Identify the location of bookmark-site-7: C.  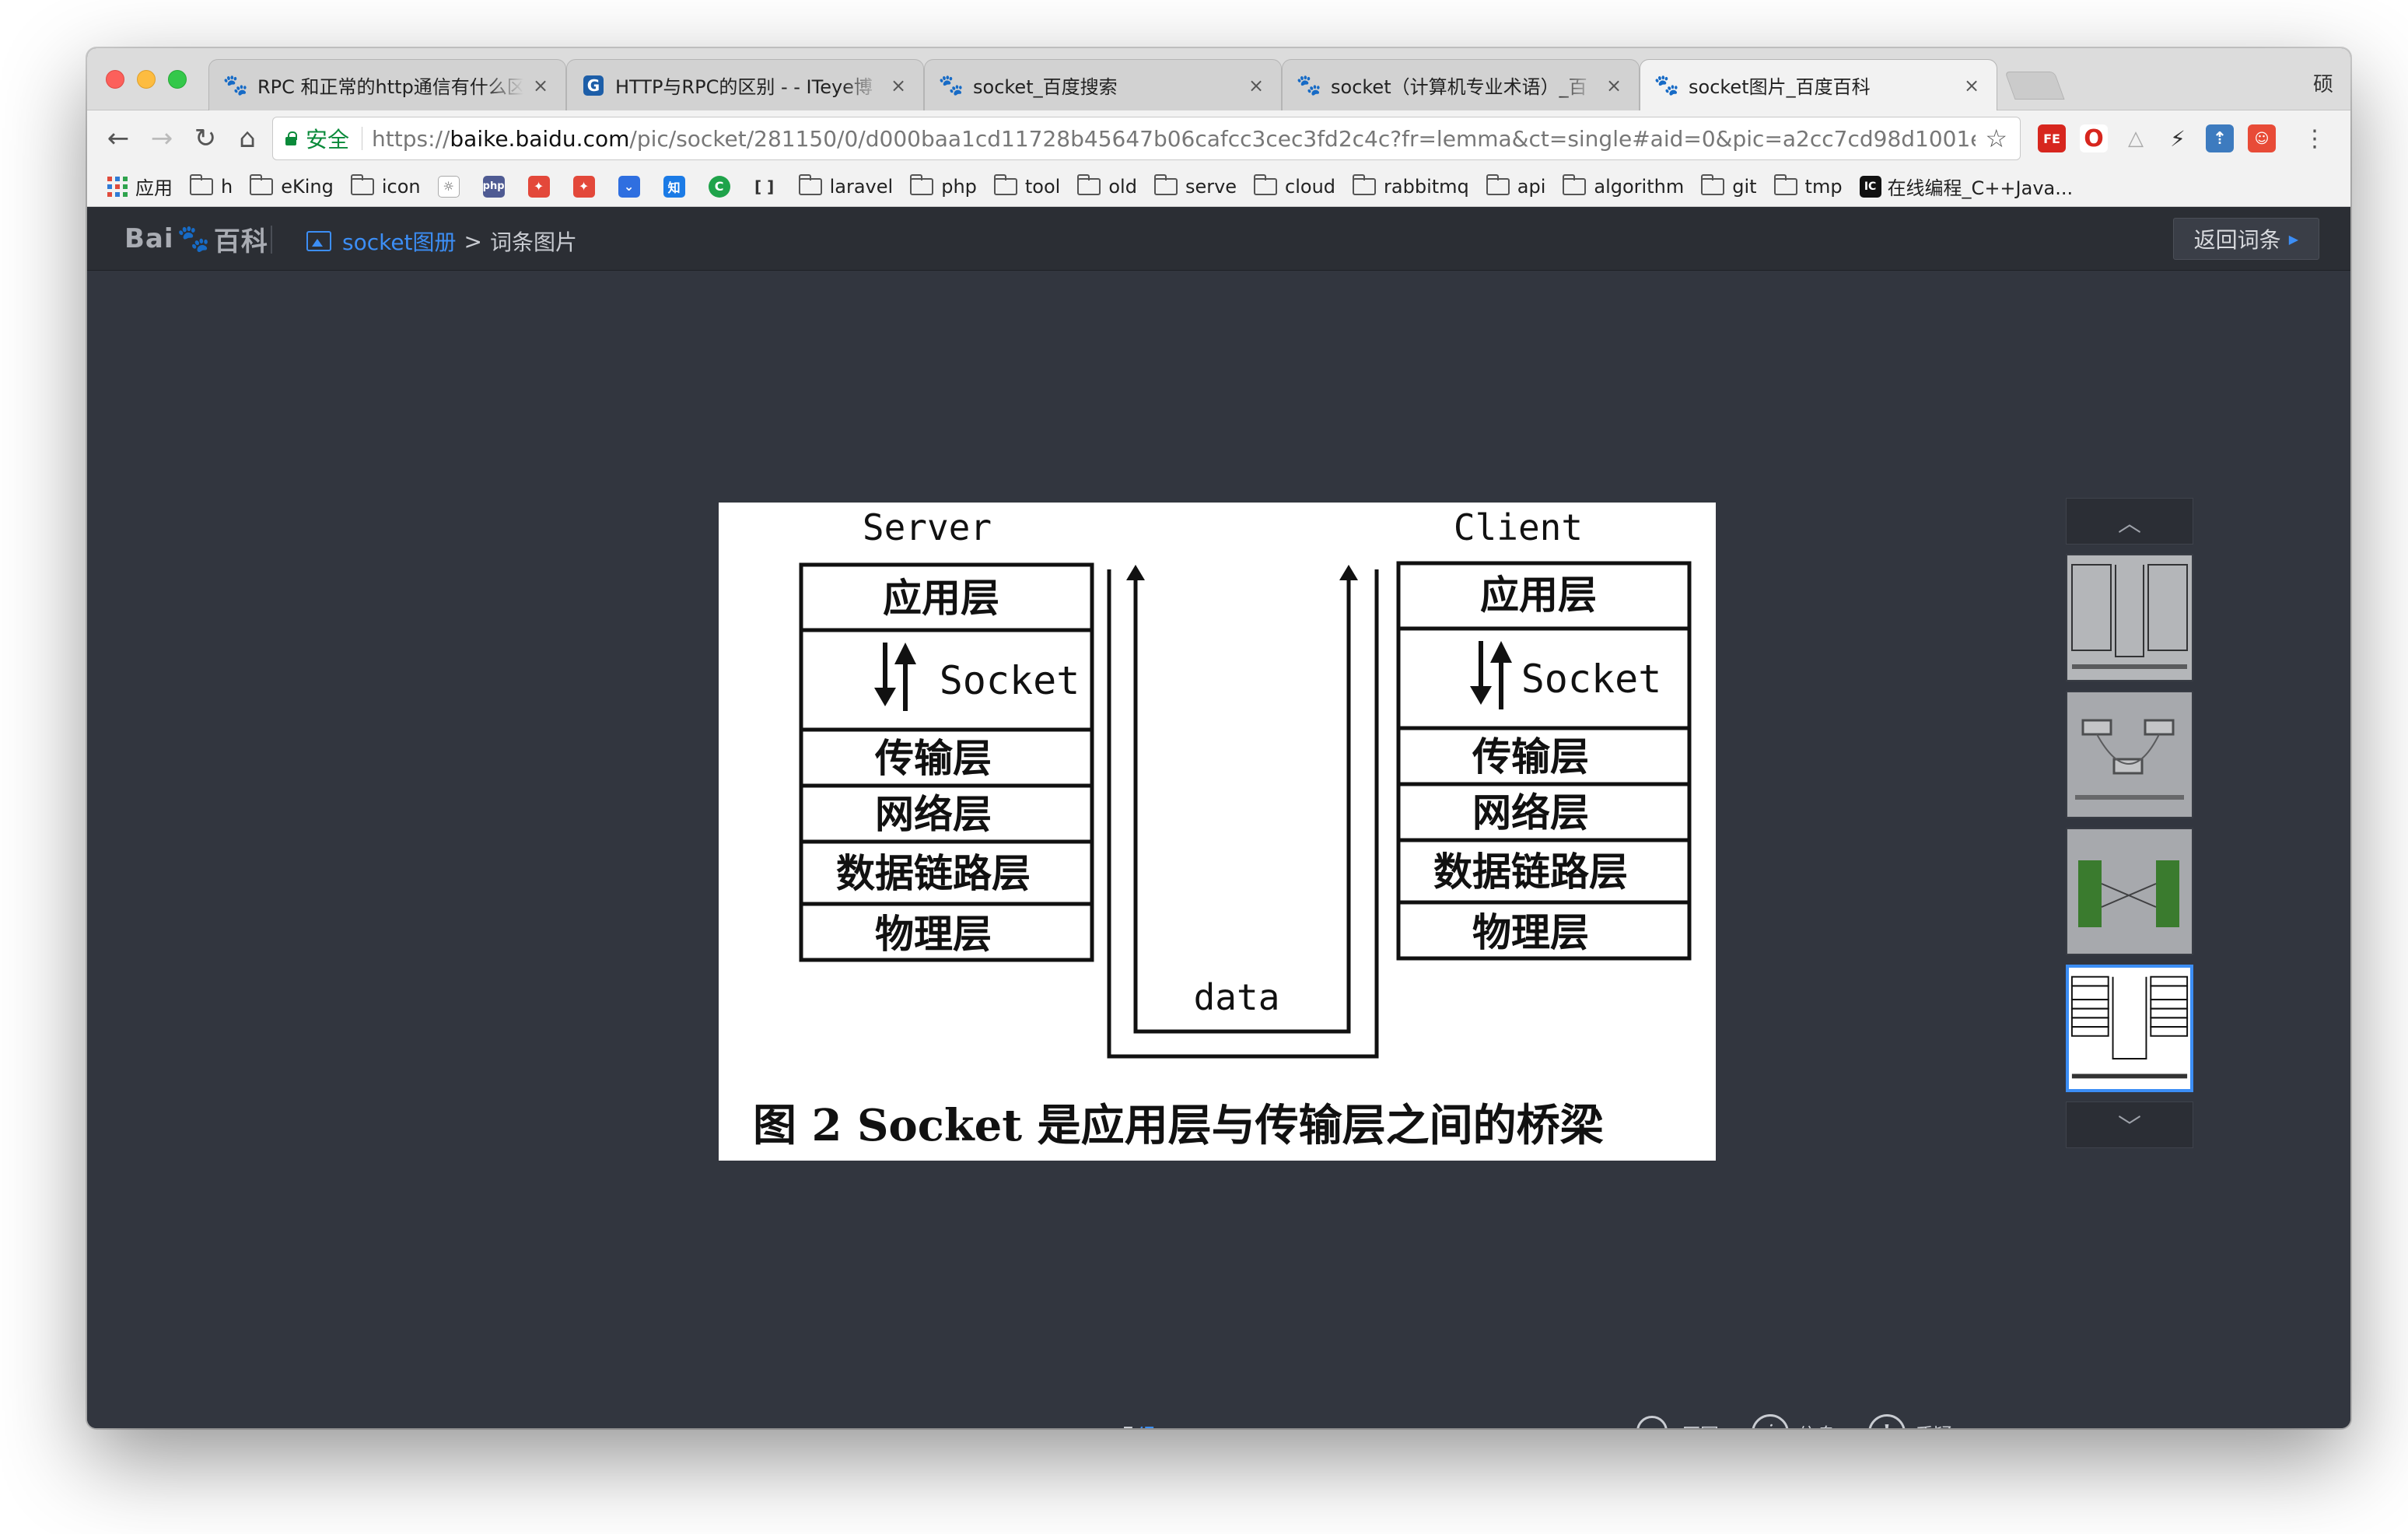
(722, 186).